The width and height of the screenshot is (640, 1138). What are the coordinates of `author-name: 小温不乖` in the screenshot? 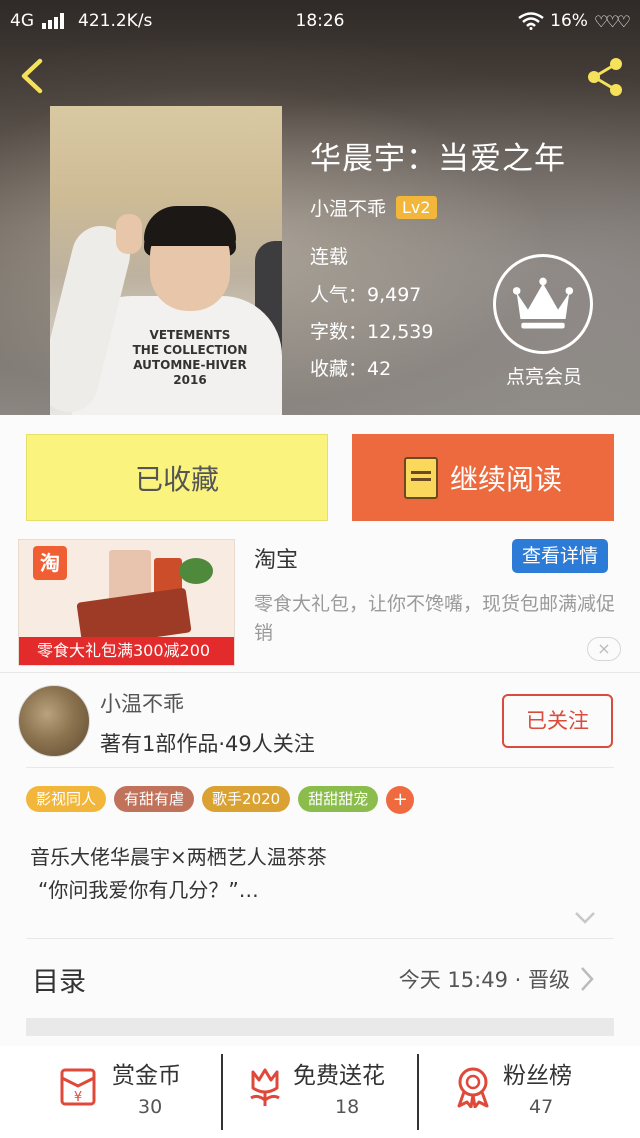 It's located at (348, 207).